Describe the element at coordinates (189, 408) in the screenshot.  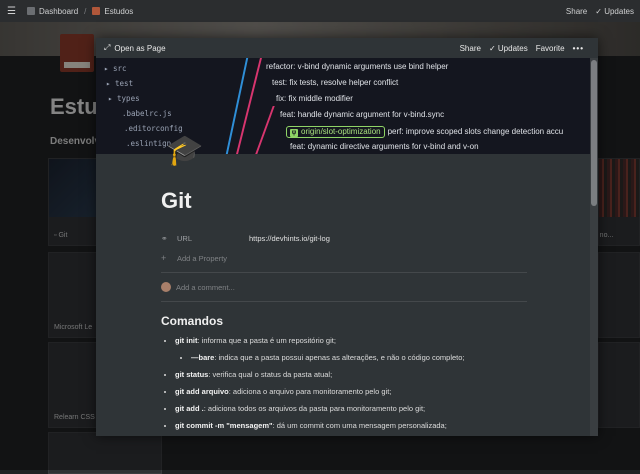
I see `command-name: git add .` at that location.